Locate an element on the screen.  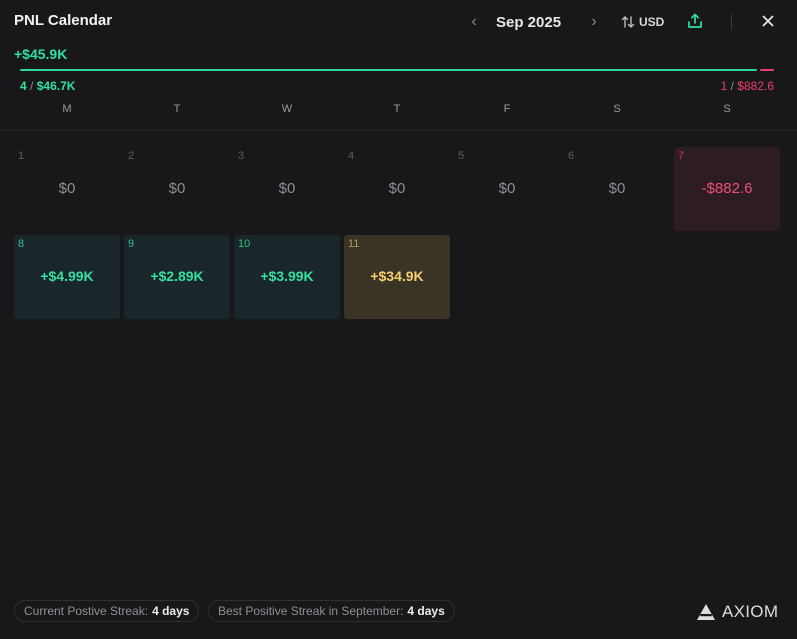
loss-amount: $882.6 is located at coordinates (755, 86).